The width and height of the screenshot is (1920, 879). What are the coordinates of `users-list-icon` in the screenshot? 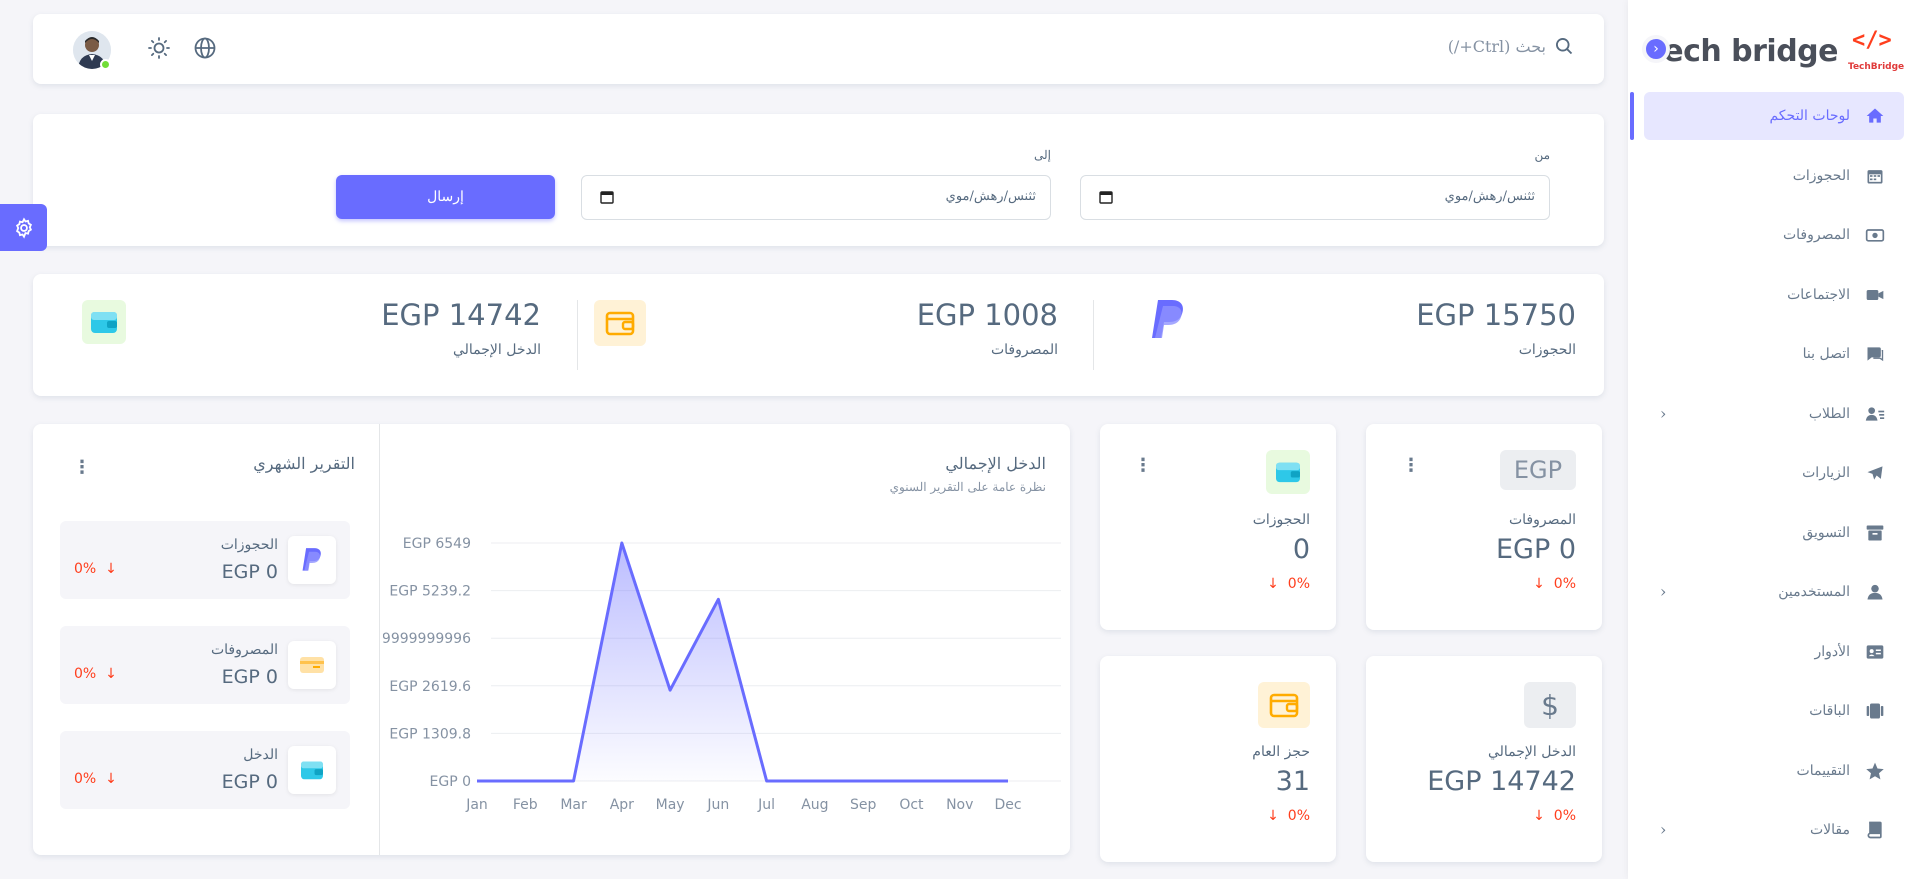 It's located at (1875, 414).